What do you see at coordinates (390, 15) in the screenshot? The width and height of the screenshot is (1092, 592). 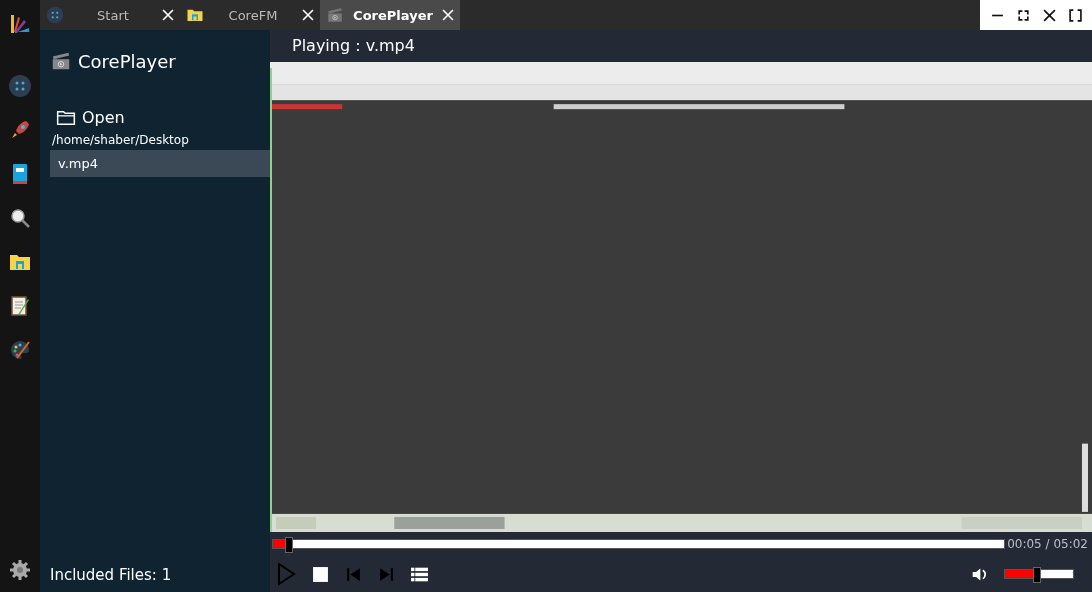 I see `tab: CorePlayer` at bounding box center [390, 15].